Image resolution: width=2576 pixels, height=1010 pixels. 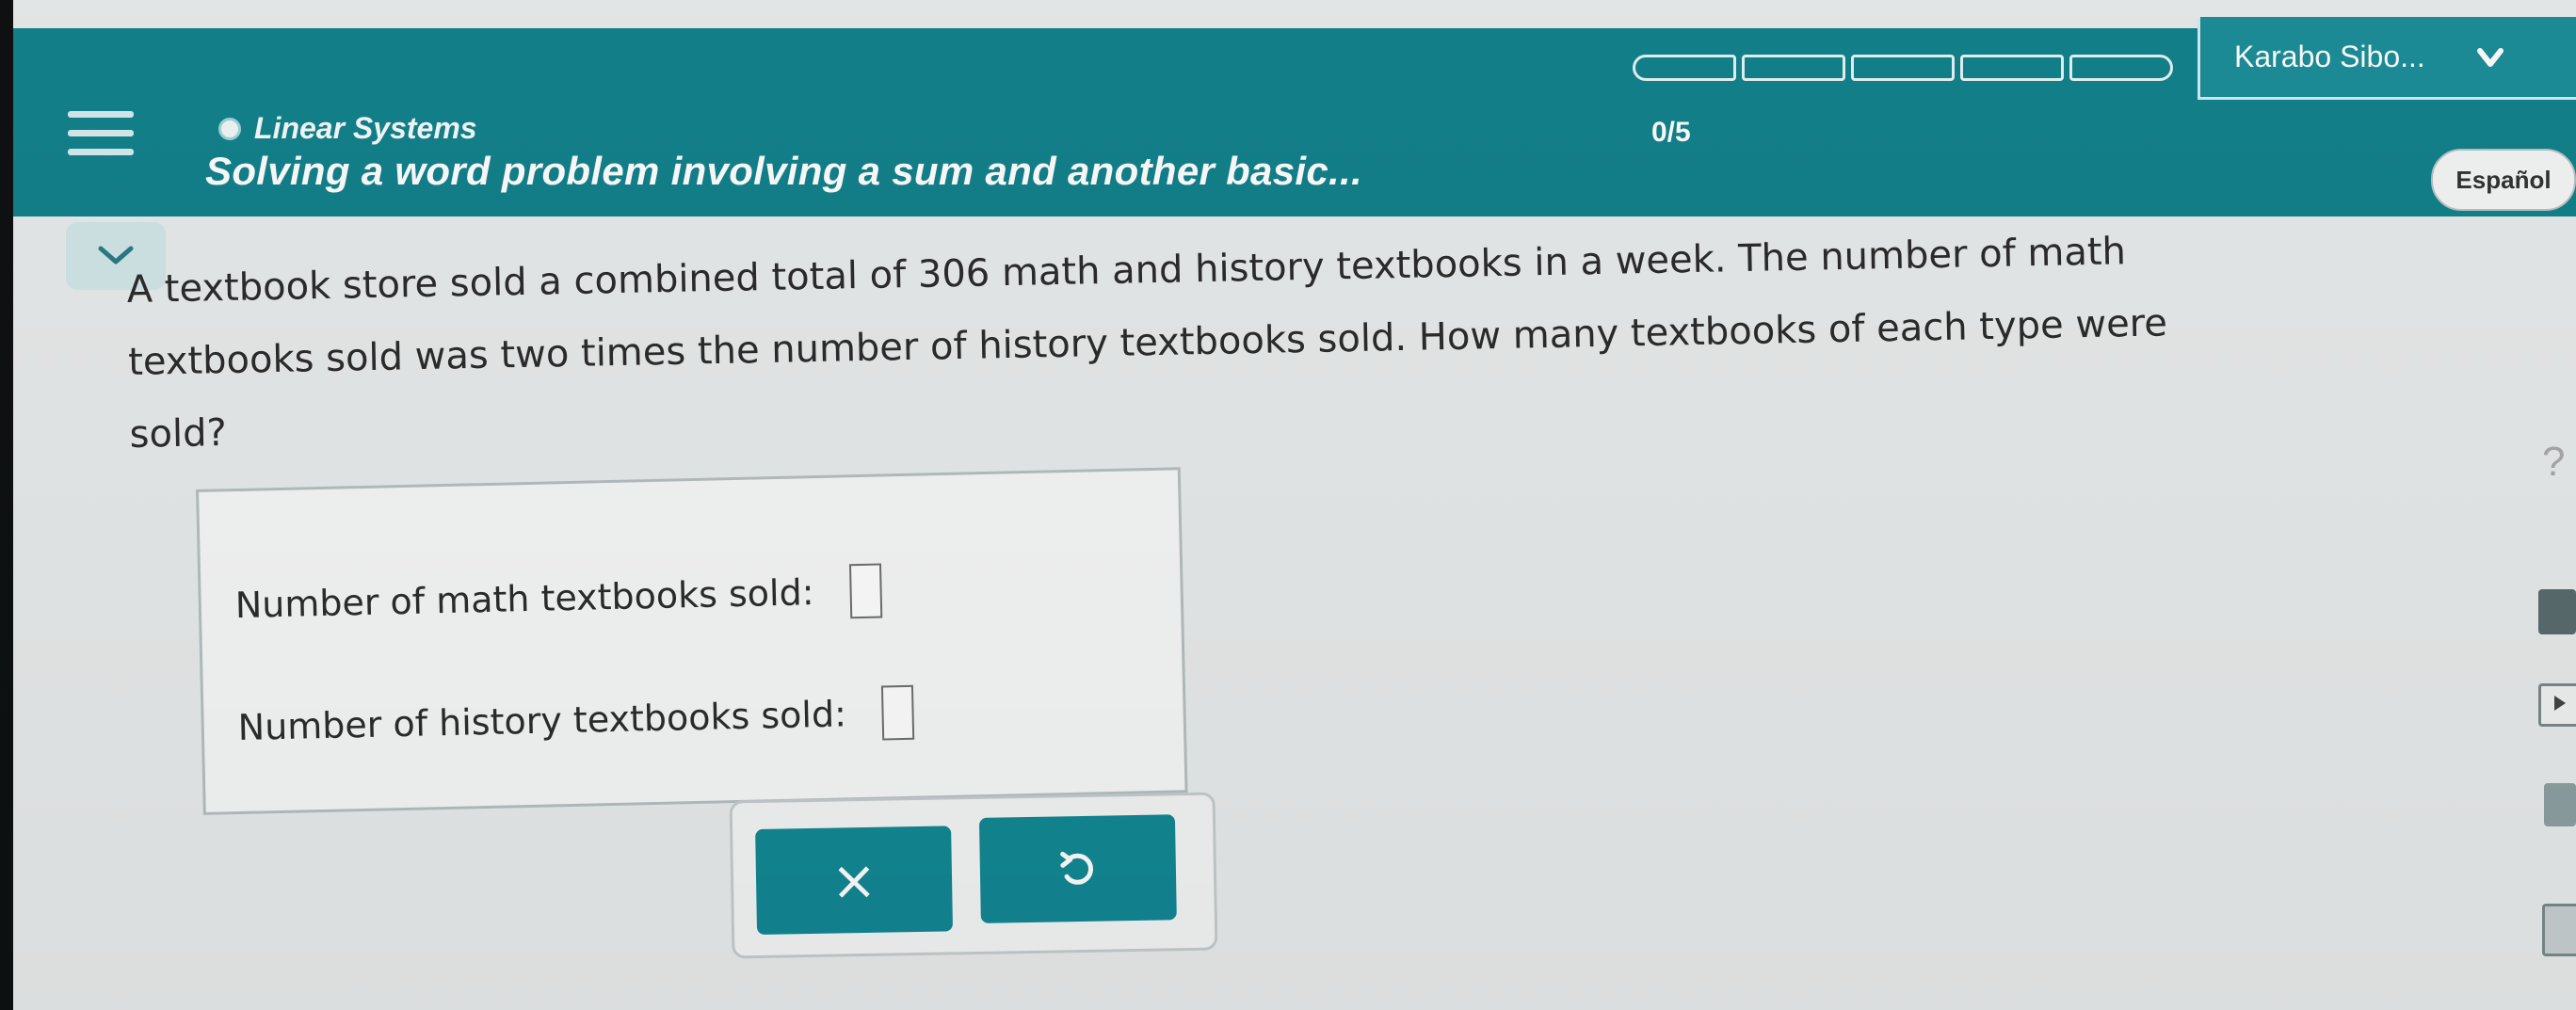 I want to click on topic-row: Linear Systems, so click(x=347, y=128).